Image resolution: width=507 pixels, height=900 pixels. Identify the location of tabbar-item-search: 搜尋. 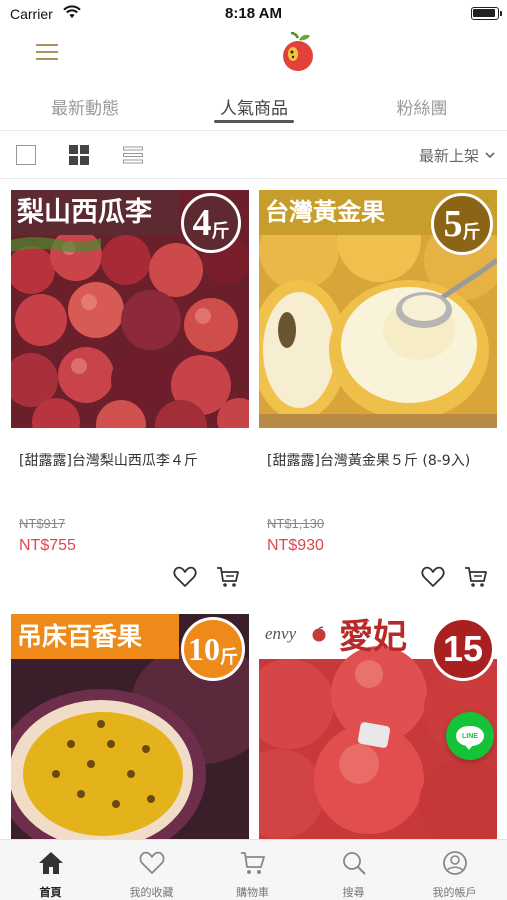
(353, 870).